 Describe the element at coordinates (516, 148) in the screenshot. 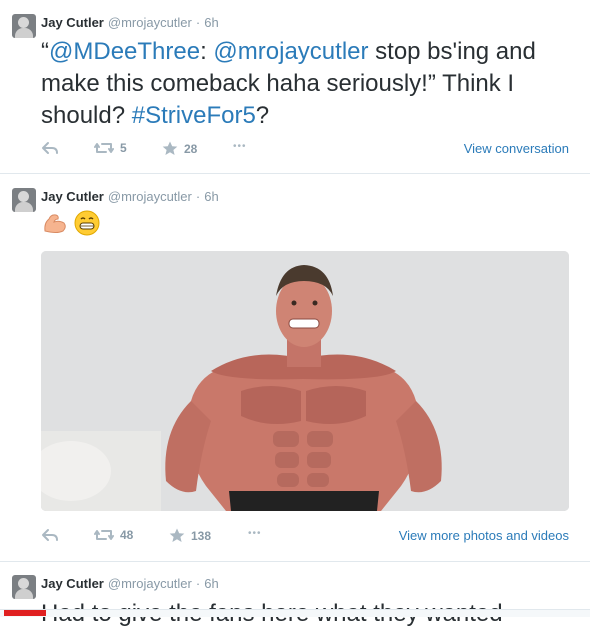

I see `view-conversation-link: View conversation` at that location.